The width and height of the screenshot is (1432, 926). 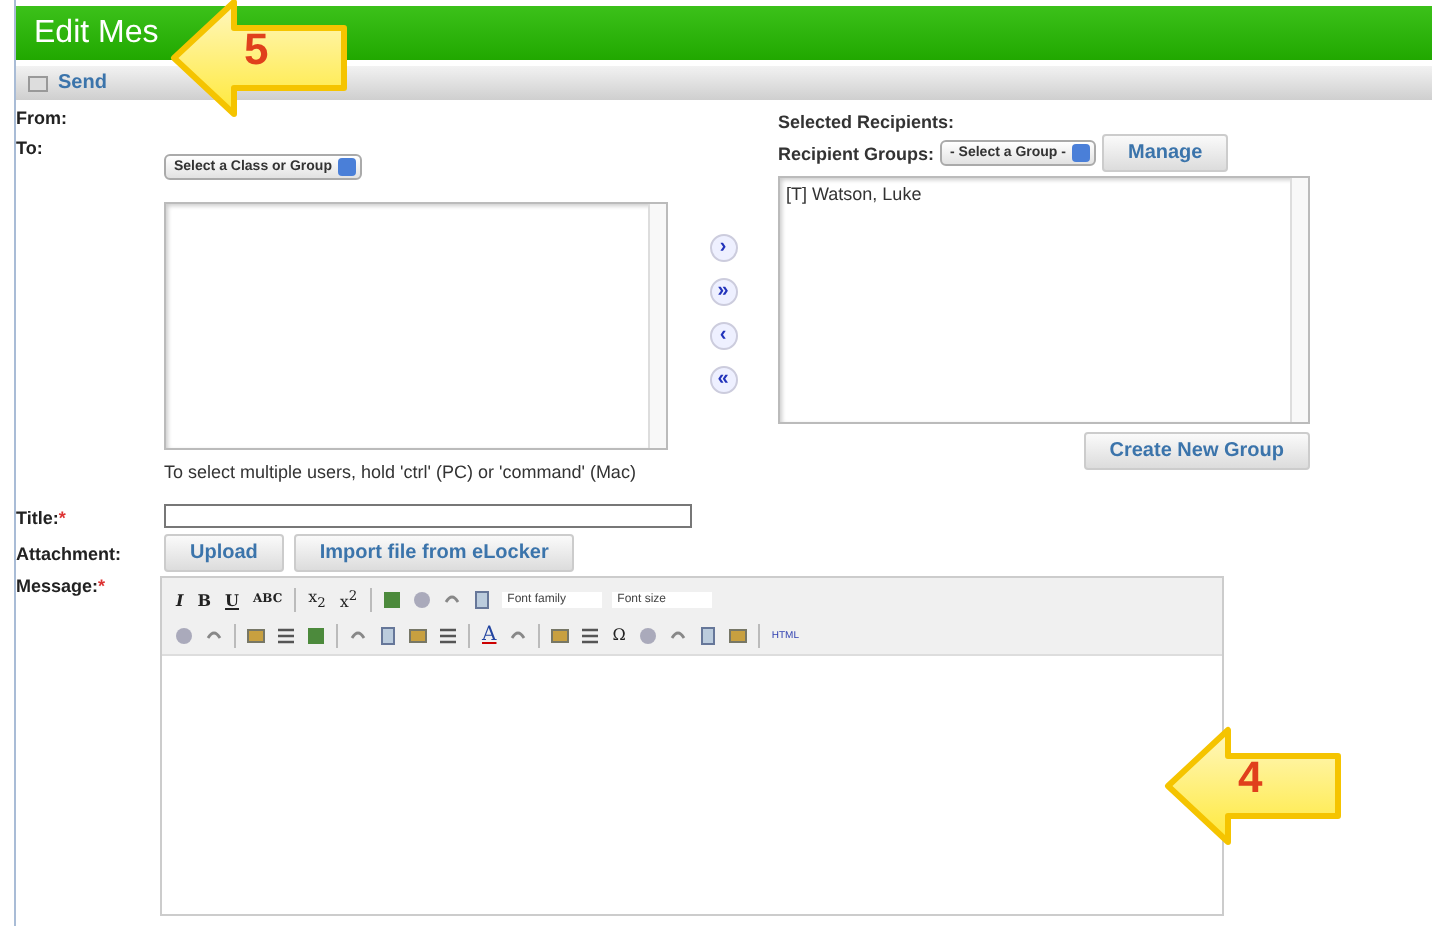 What do you see at coordinates (1196, 451) in the screenshot?
I see `create-group-button: Create New Group` at bounding box center [1196, 451].